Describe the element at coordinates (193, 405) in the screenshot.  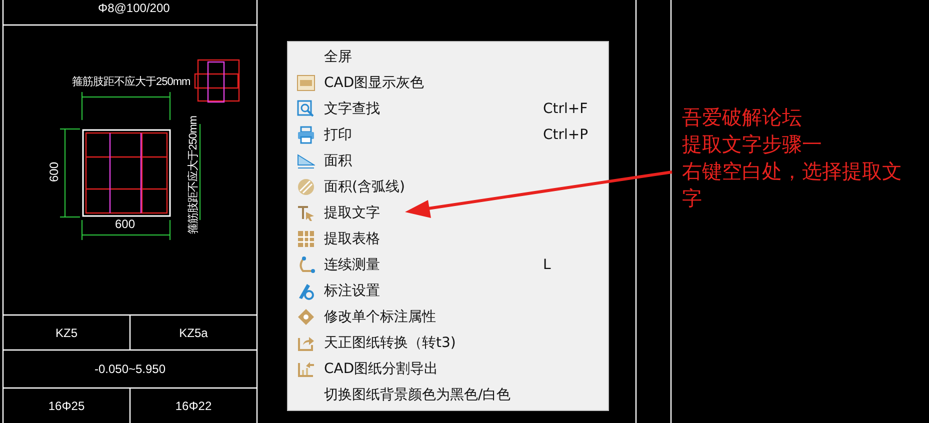
I see `table-cell-text: 16Φ22` at that location.